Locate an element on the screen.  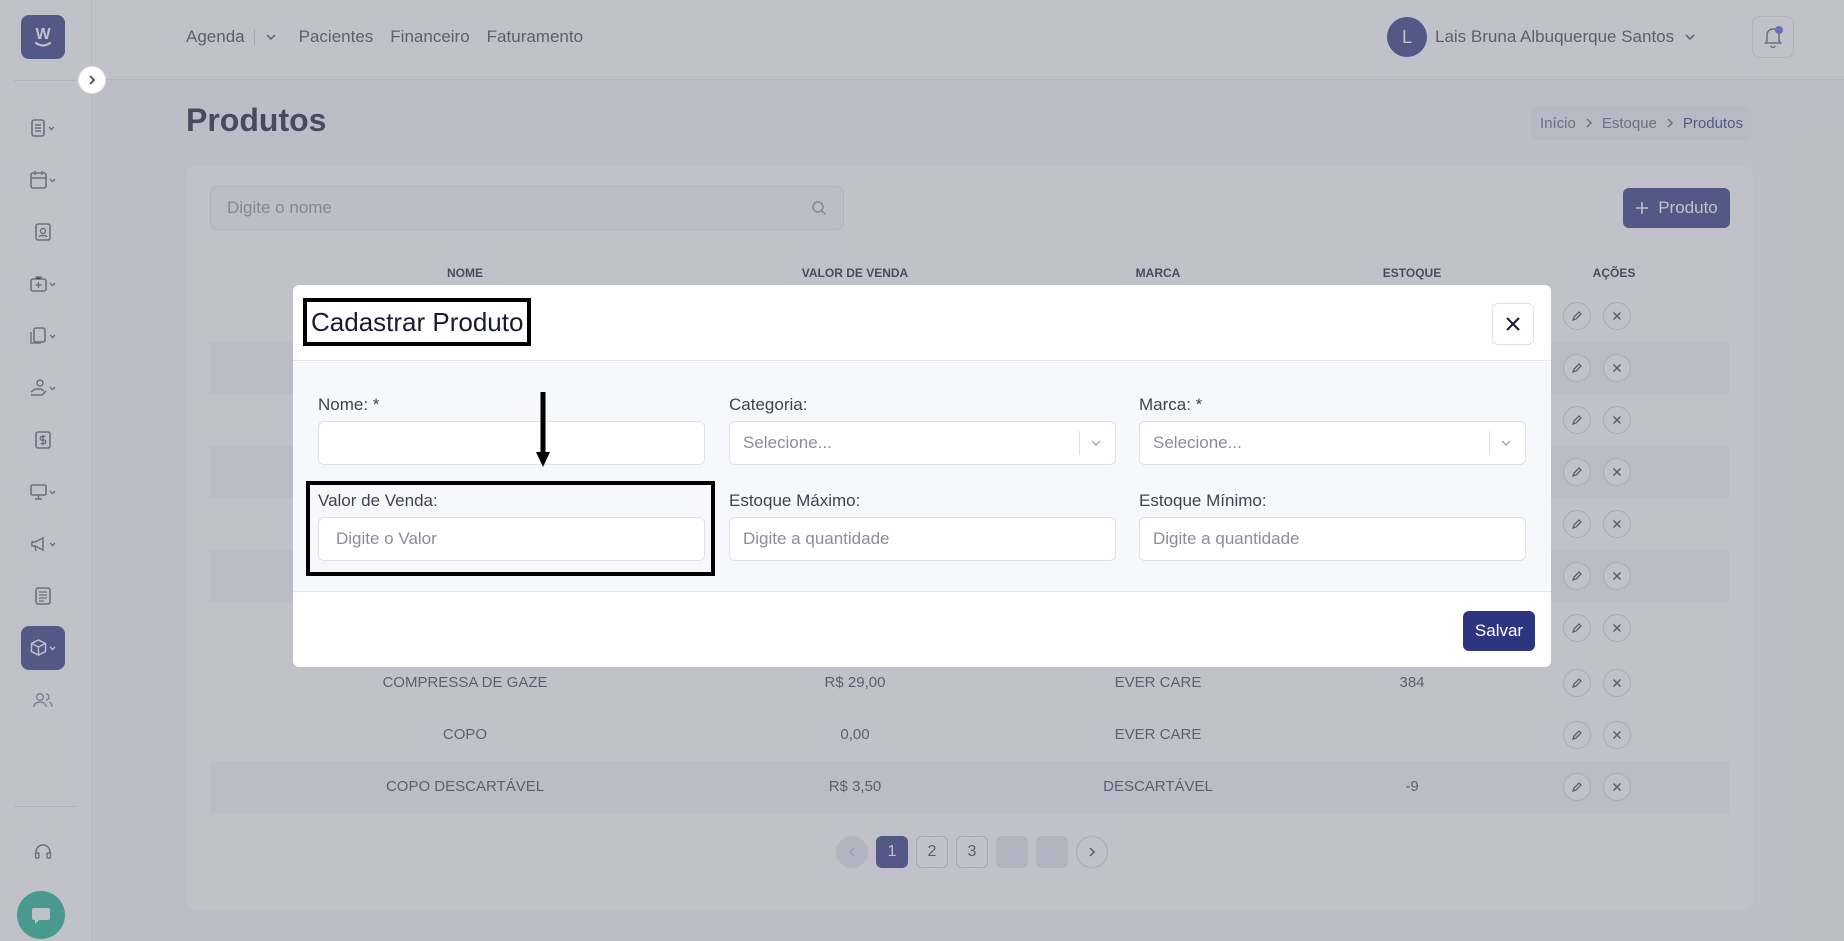
save-button: Salvar is located at coordinates (1499, 631).